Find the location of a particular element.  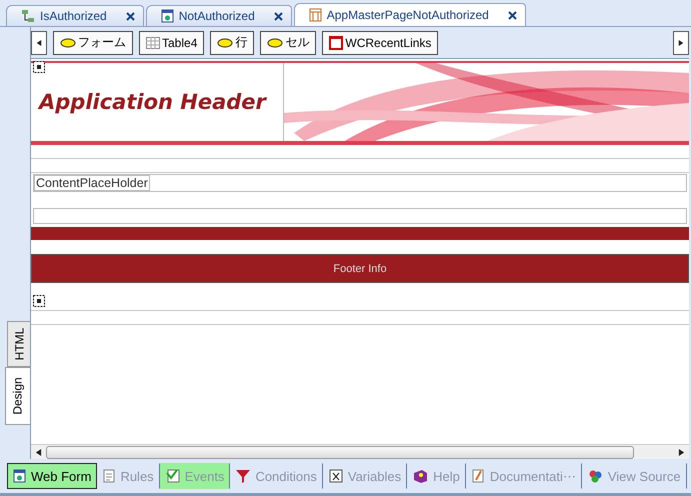

scroll-right-button is located at coordinates (681, 42).